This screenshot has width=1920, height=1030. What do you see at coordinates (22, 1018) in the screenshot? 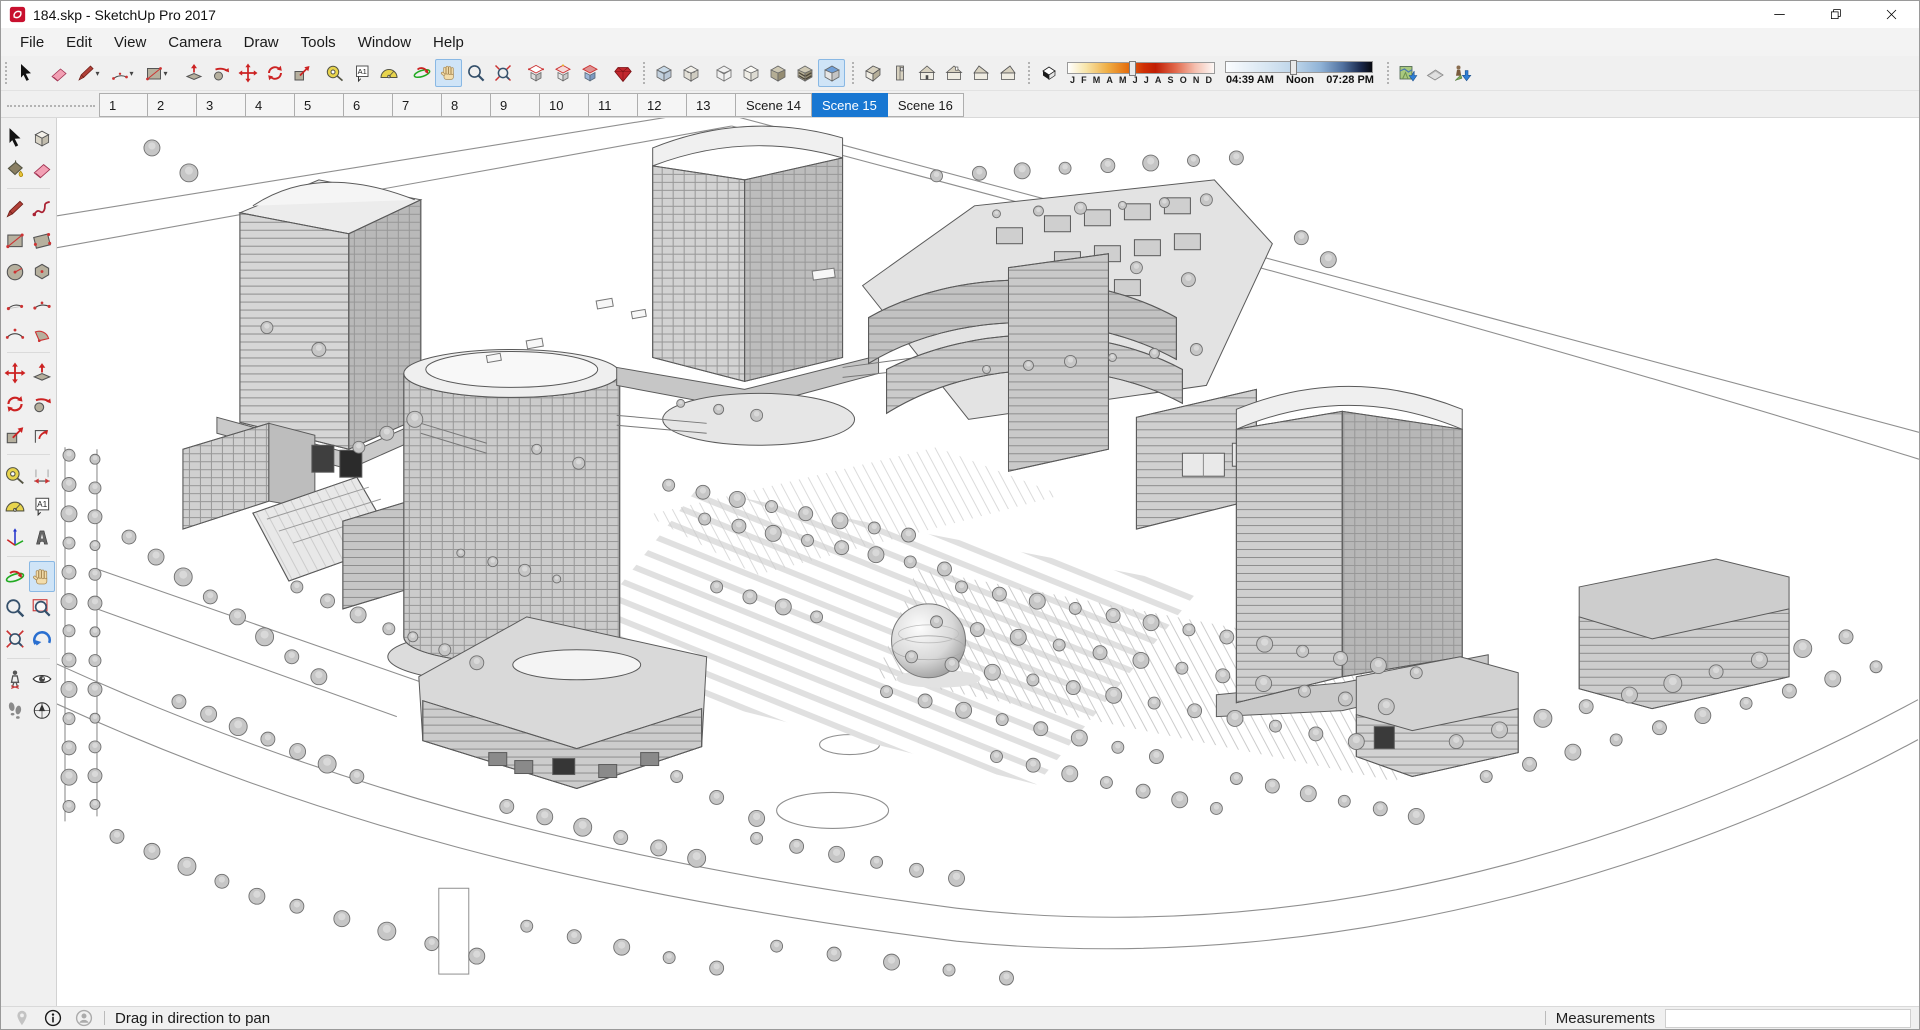
I see `geolocation-status-icon` at bounding box center [22, 1018].